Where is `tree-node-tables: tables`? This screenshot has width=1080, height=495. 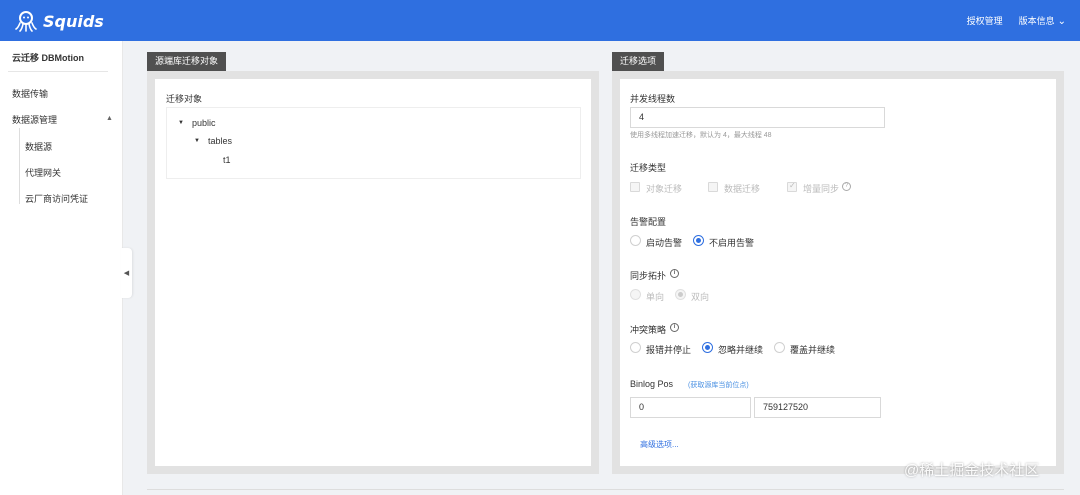
tree-node-tables: tables is located at coordinates (220, 141).